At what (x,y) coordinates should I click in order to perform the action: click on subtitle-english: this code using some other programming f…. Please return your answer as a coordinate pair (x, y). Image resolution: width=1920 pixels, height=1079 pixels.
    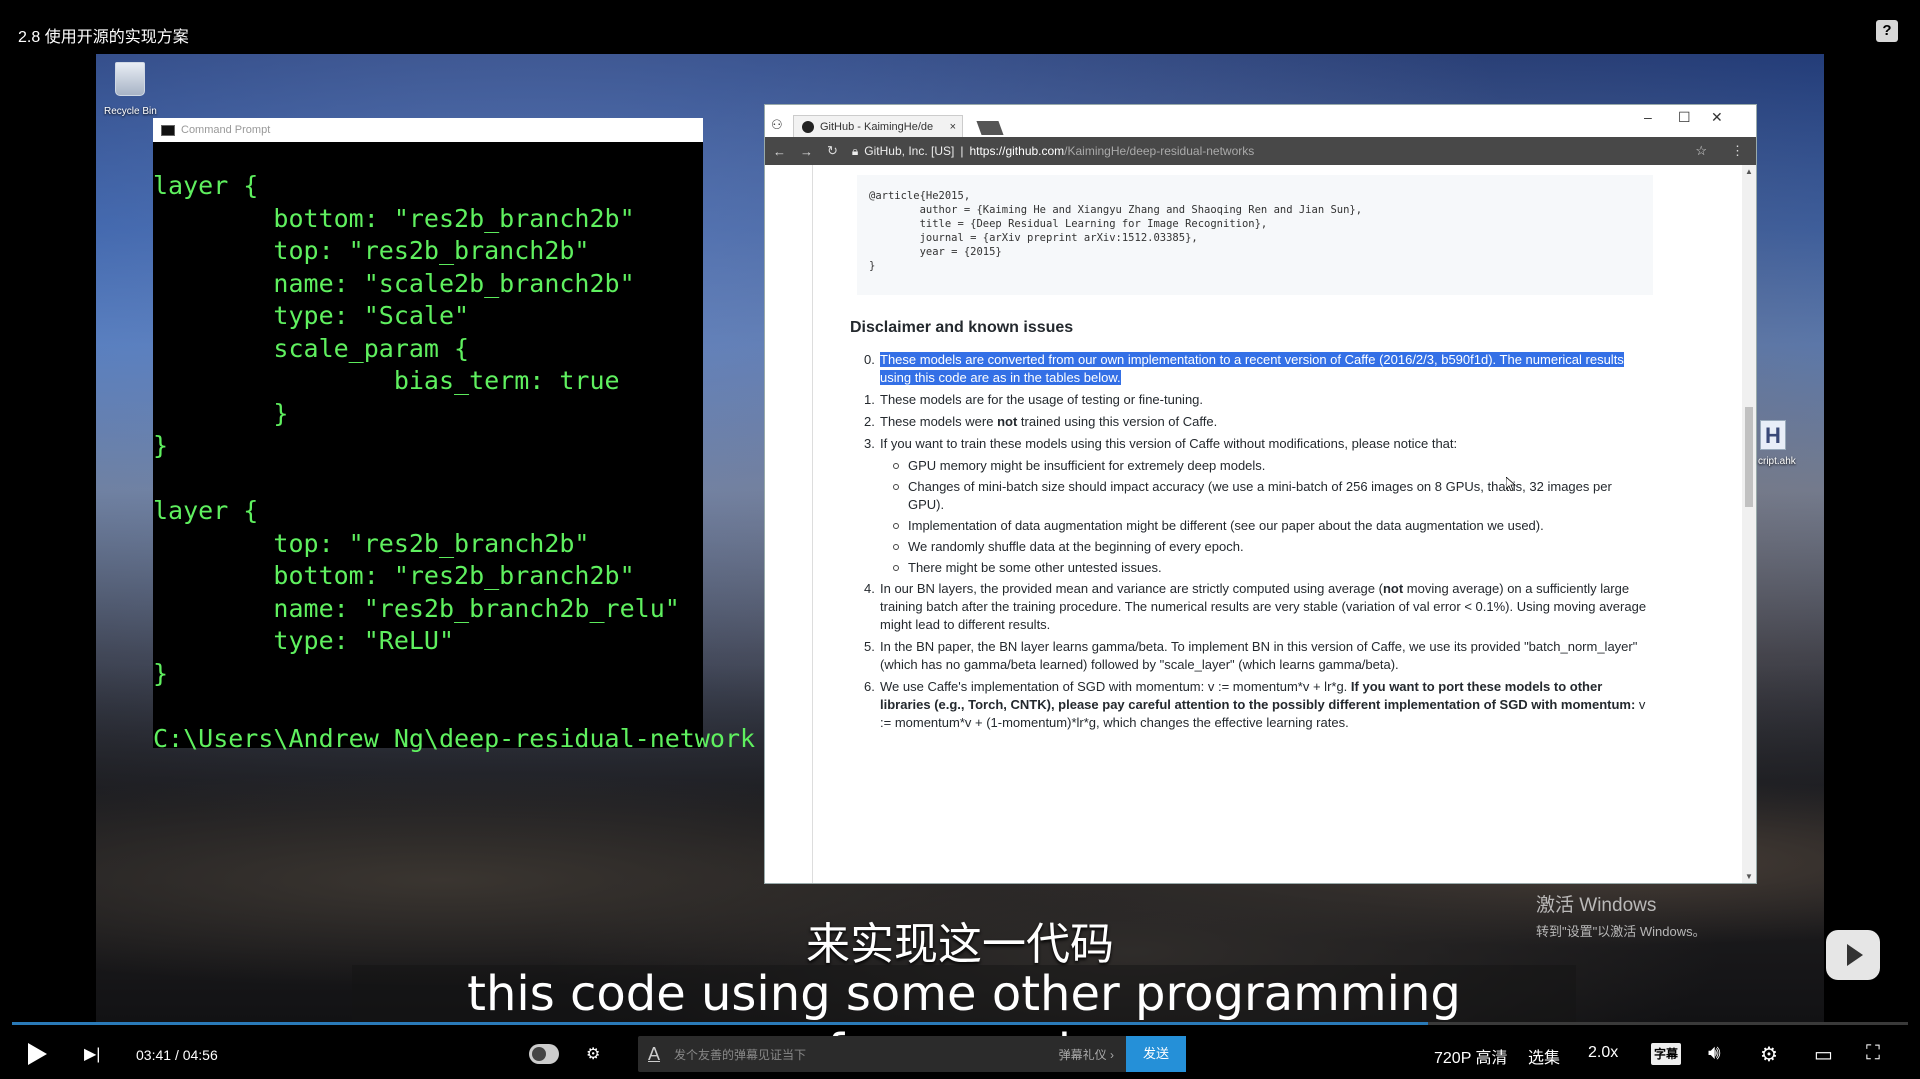
    Looking at the image, I should click on (964, 1022).